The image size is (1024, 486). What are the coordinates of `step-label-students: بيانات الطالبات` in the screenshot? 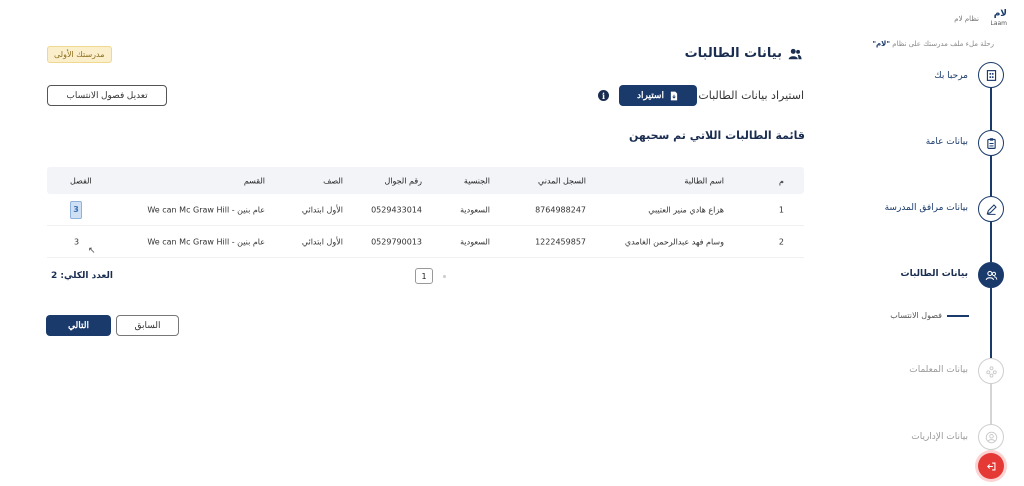 It's located at (934, 274).